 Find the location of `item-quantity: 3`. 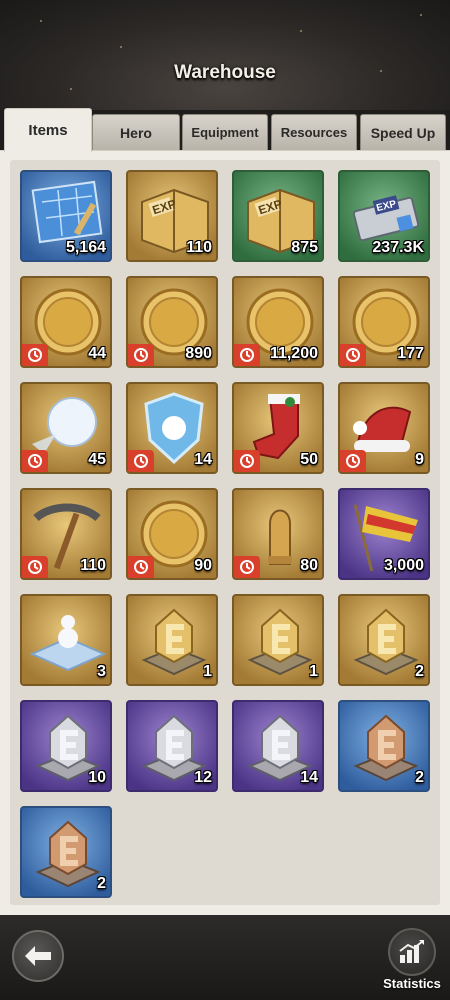

item-quantity: 3 is located at coordinates (101, 671).